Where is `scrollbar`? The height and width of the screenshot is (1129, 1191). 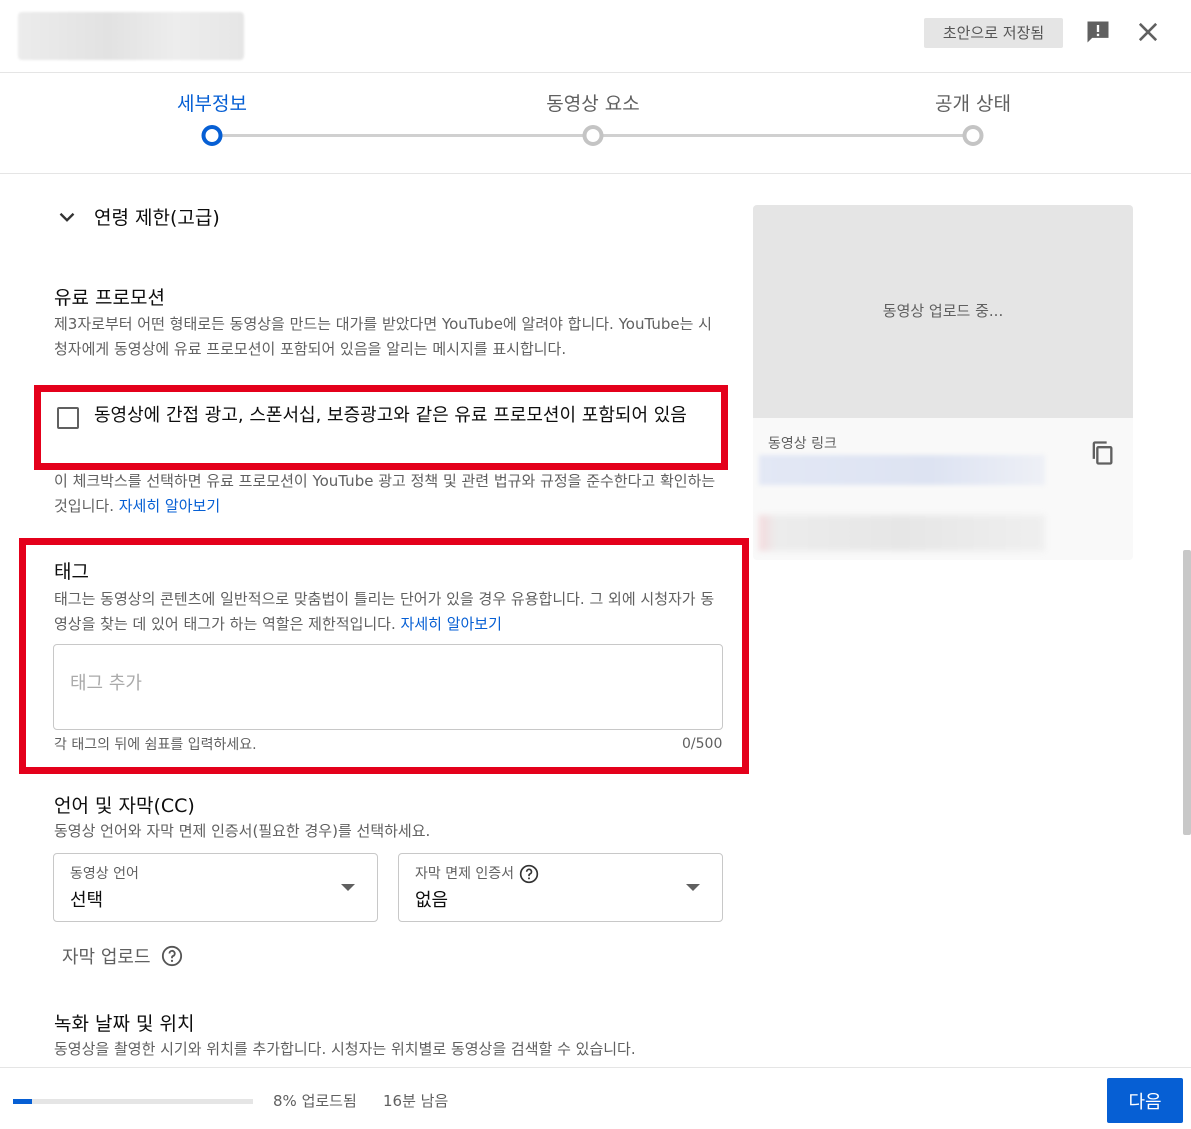 scrollbar is located at coordinates (1187, 692).